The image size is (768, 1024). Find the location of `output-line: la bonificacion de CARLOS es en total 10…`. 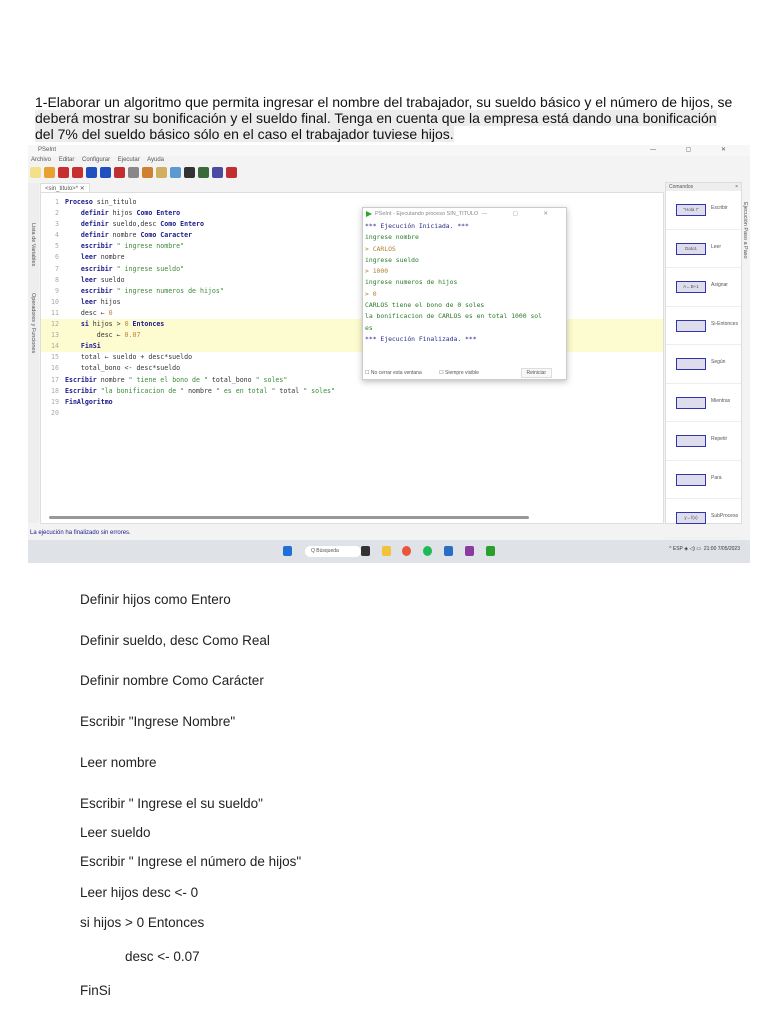

output-line: la bonificacion de CARLOS es en total 10… is located at coordinates (453, 316).